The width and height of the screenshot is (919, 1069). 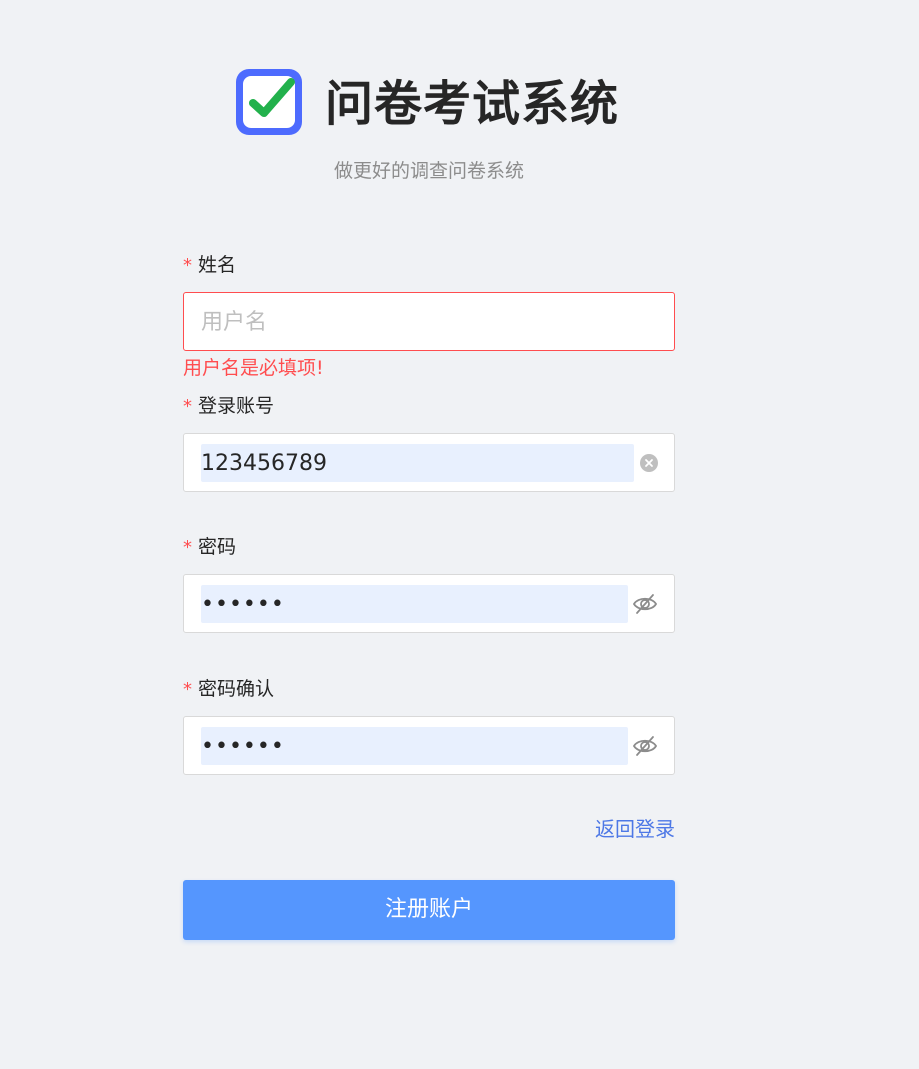 I want to click on name-input, so click(x=430, y=322).